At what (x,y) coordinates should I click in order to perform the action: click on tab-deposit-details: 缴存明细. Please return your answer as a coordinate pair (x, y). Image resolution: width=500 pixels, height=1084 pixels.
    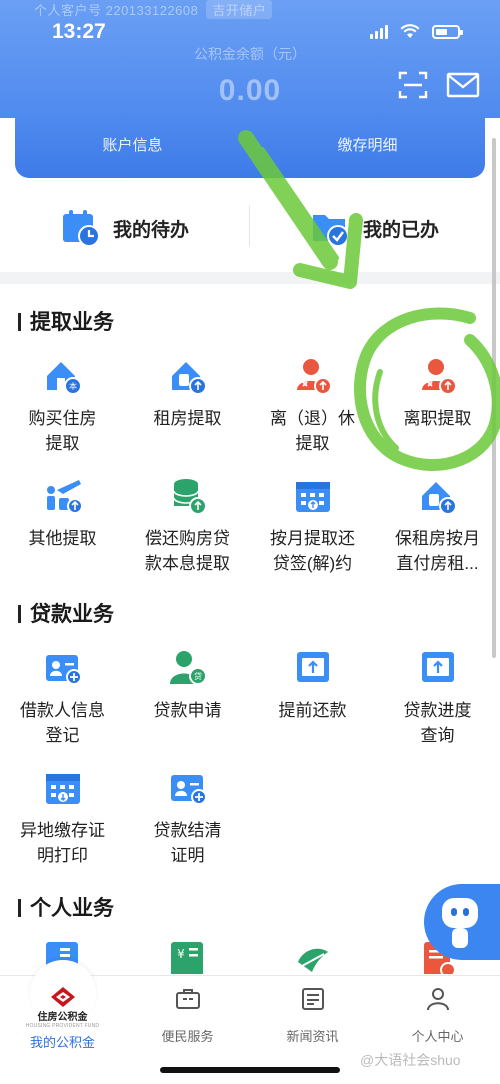
    Looking at the image, I should click on (367, 147).